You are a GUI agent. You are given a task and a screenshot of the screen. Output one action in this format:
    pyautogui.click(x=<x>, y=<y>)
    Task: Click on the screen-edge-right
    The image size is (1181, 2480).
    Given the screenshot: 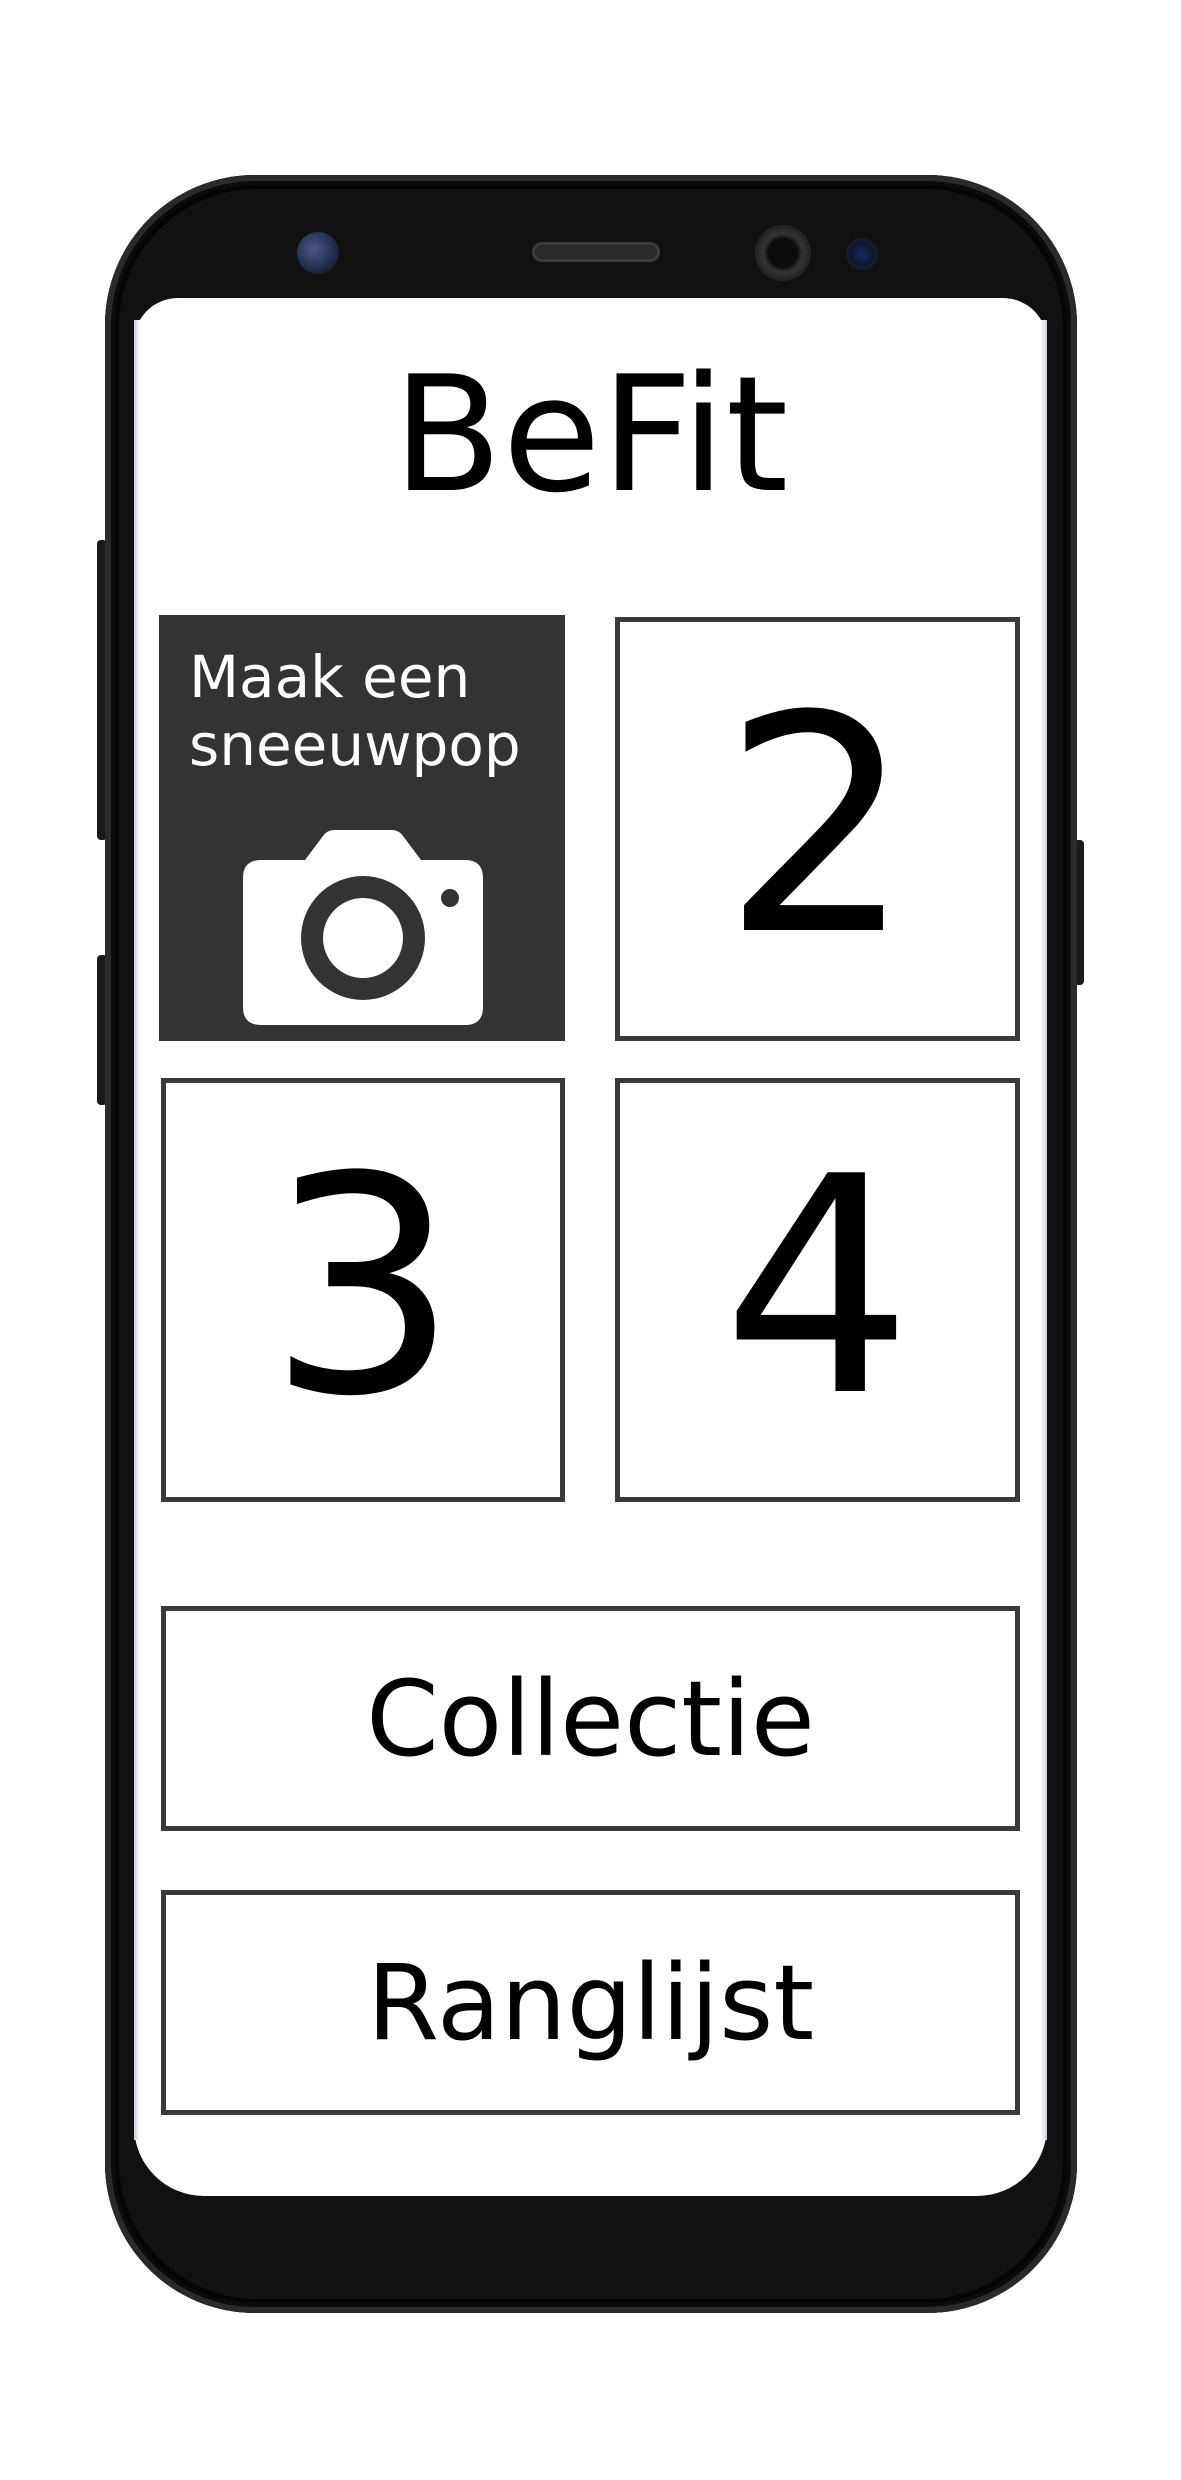 What is the action you would take?
    pyautogui.click(x=1044, y=1230)
    